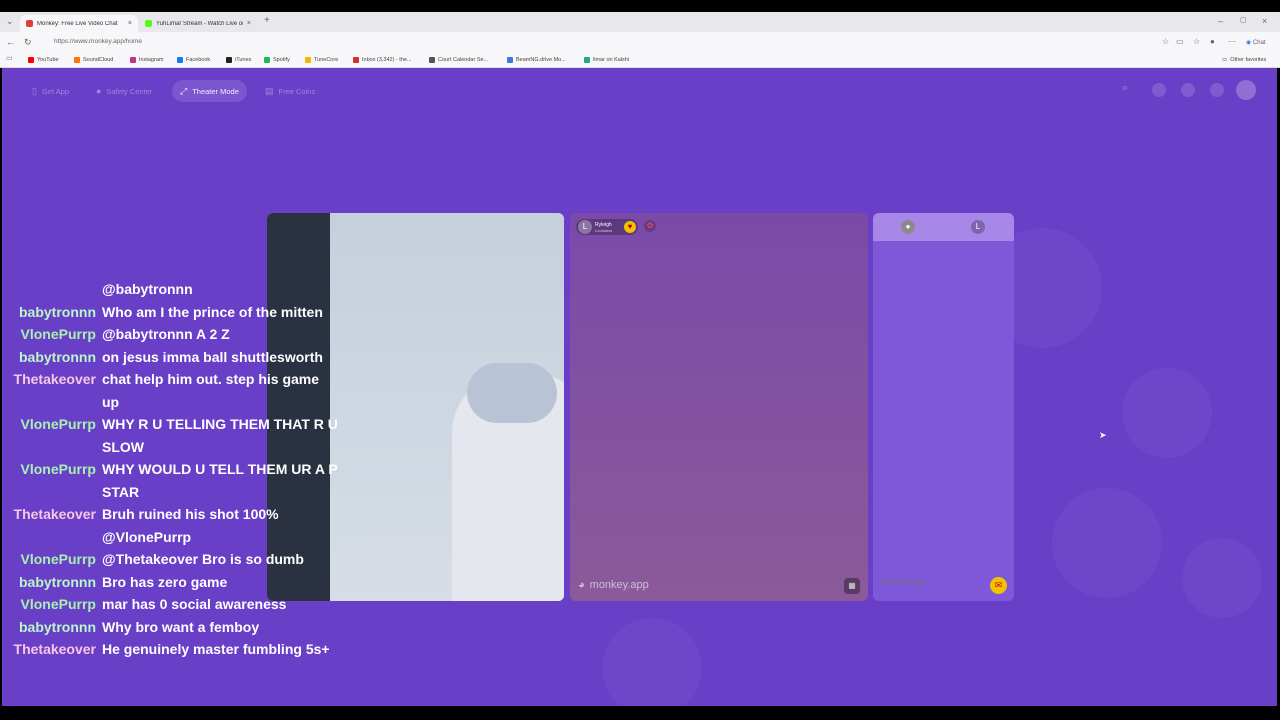 This screenshot has height=720, width=1280. What do you see at coordinates (1243, 21) in the screenshot?
I see `maximize-icon: ▢` at bounding box center [1243, 21].